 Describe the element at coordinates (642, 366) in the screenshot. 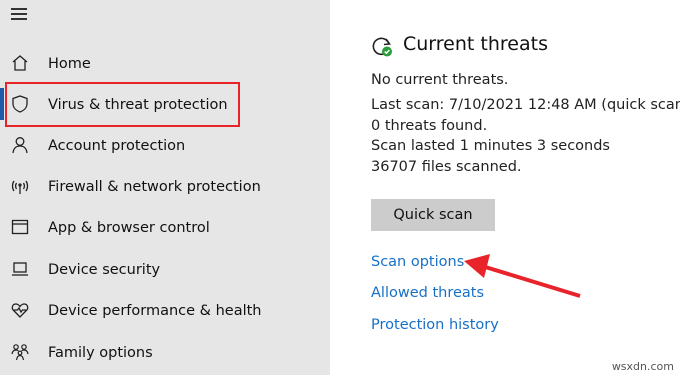

I see `watermark: wsxdn.com` at that location.